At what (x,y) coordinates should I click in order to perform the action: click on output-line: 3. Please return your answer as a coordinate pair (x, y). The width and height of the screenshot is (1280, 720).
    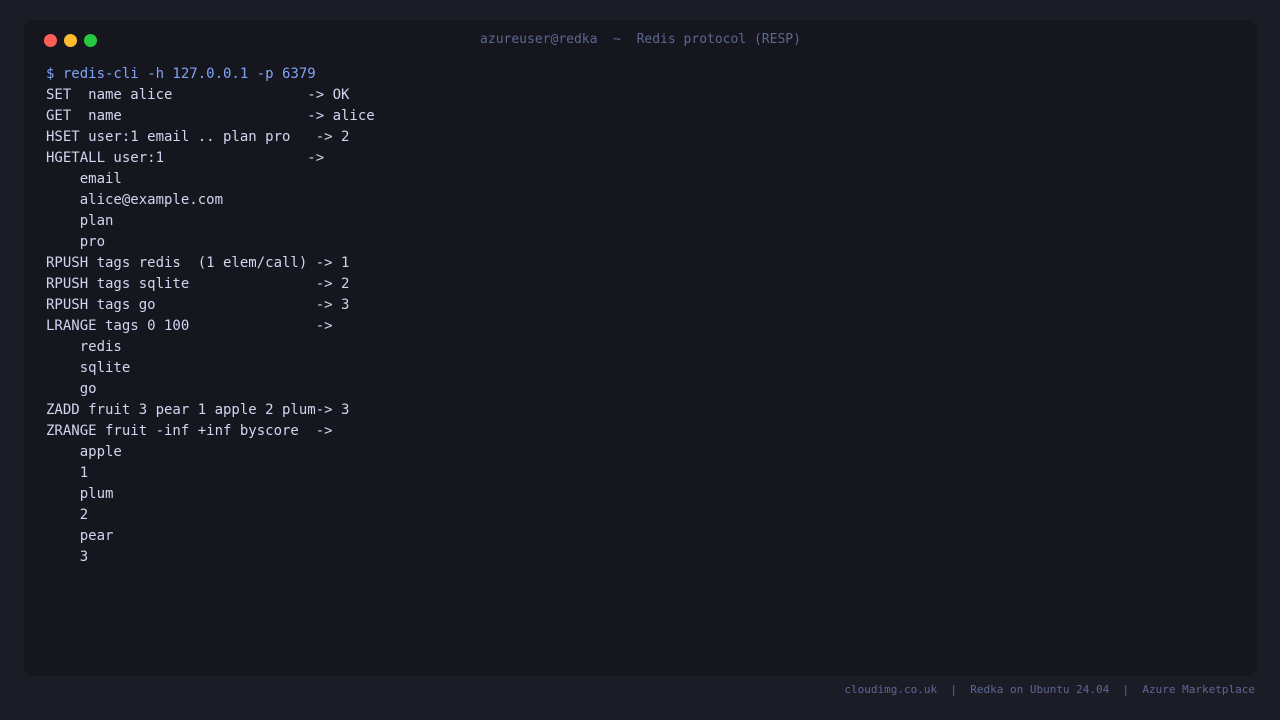
    Looking at the image, I should click on (67, 557).